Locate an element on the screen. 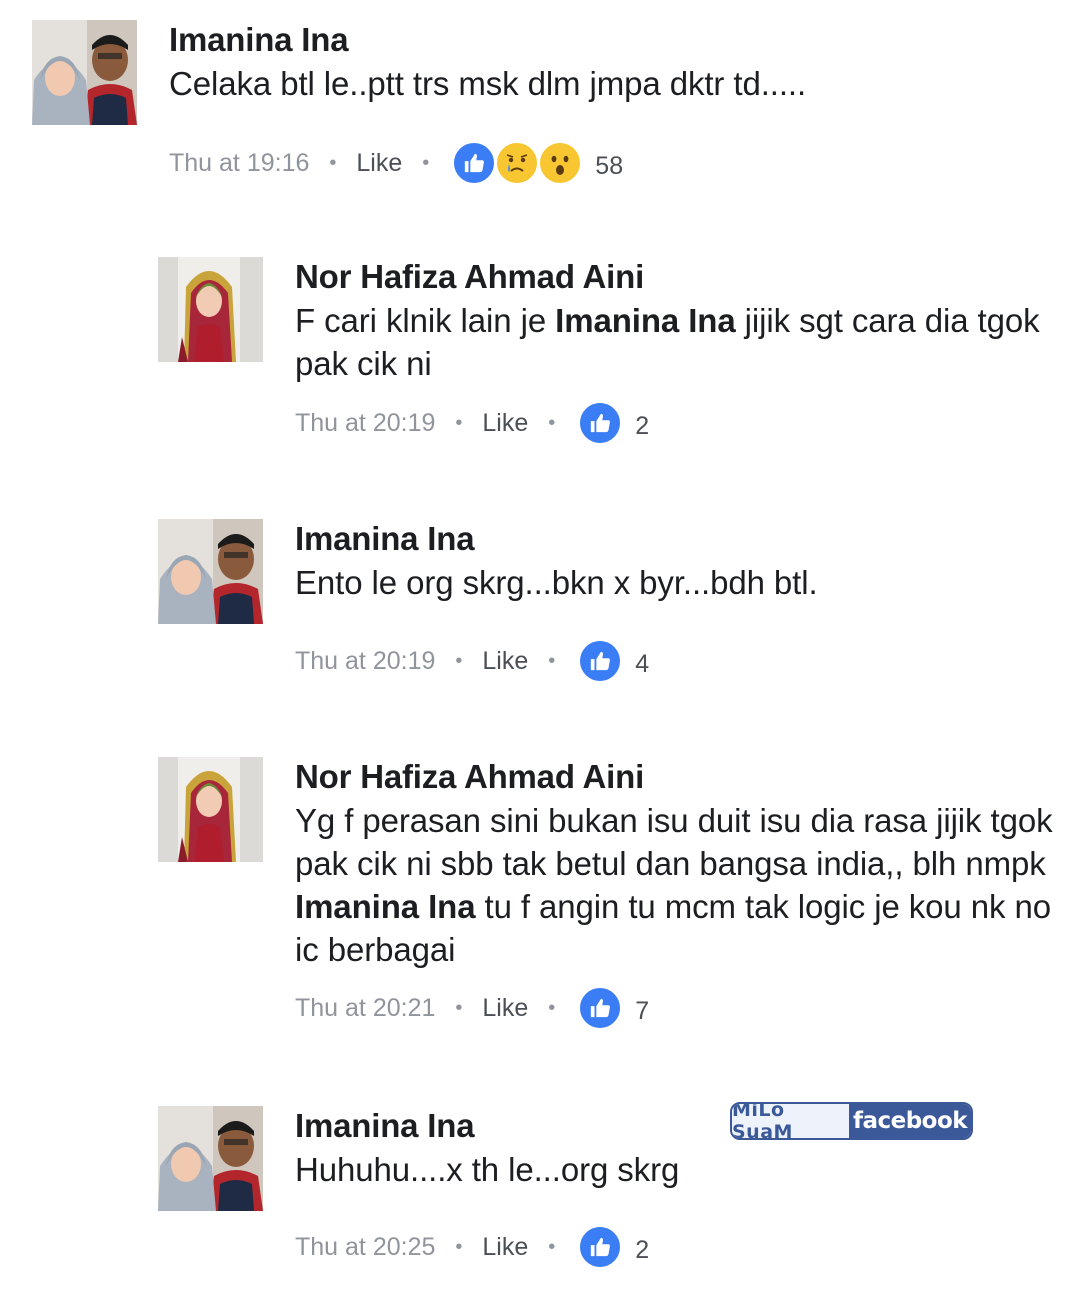 This screenshot has width=1080, height=1309. facebook-logo: facebook is located at coordinates (910, 1121).